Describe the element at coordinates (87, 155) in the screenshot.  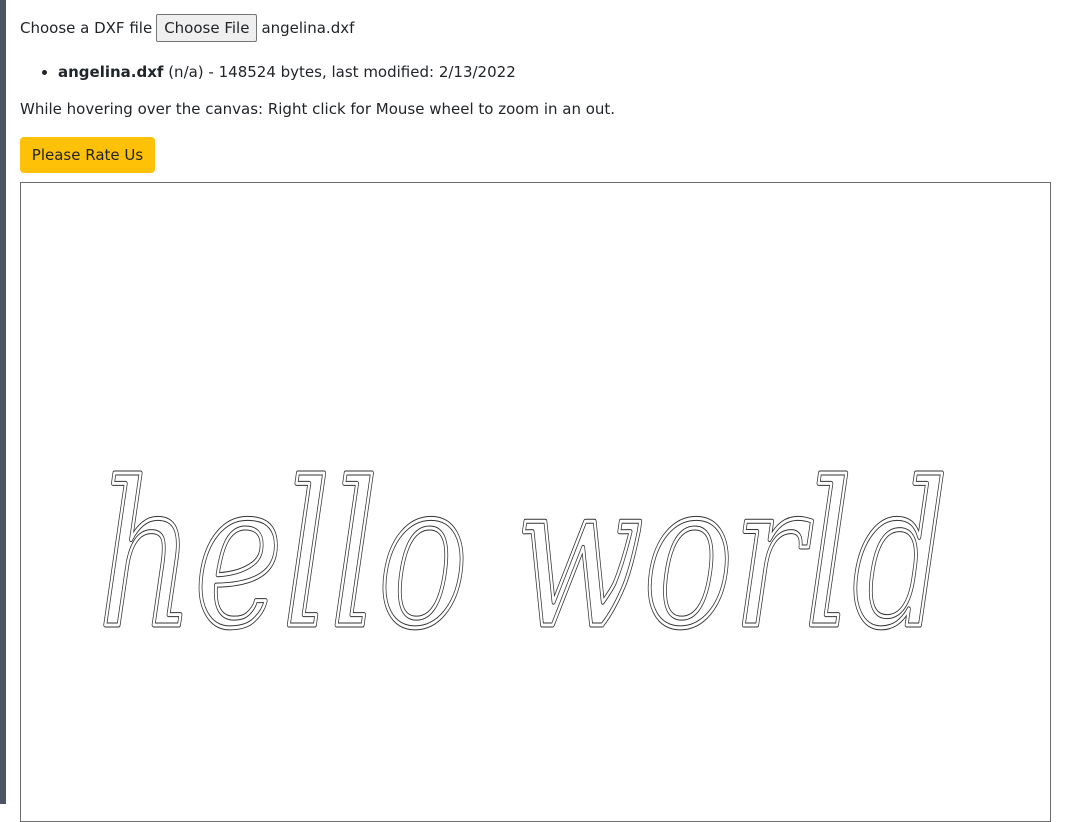
I see `rate-us-button: Please Rate Us` at that location.